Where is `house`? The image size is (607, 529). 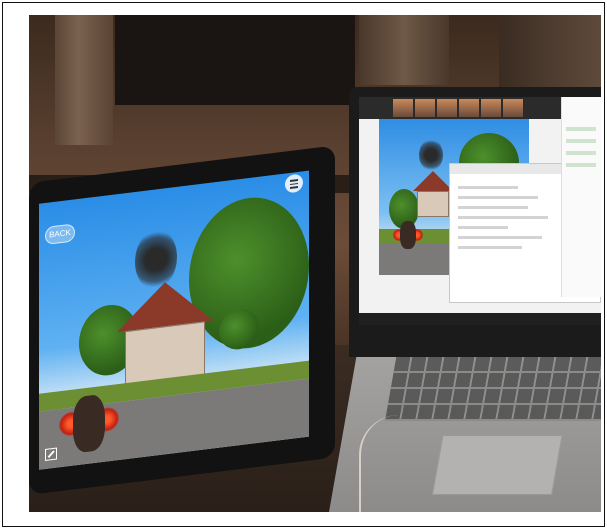 house is located at coordinates (433, 204).